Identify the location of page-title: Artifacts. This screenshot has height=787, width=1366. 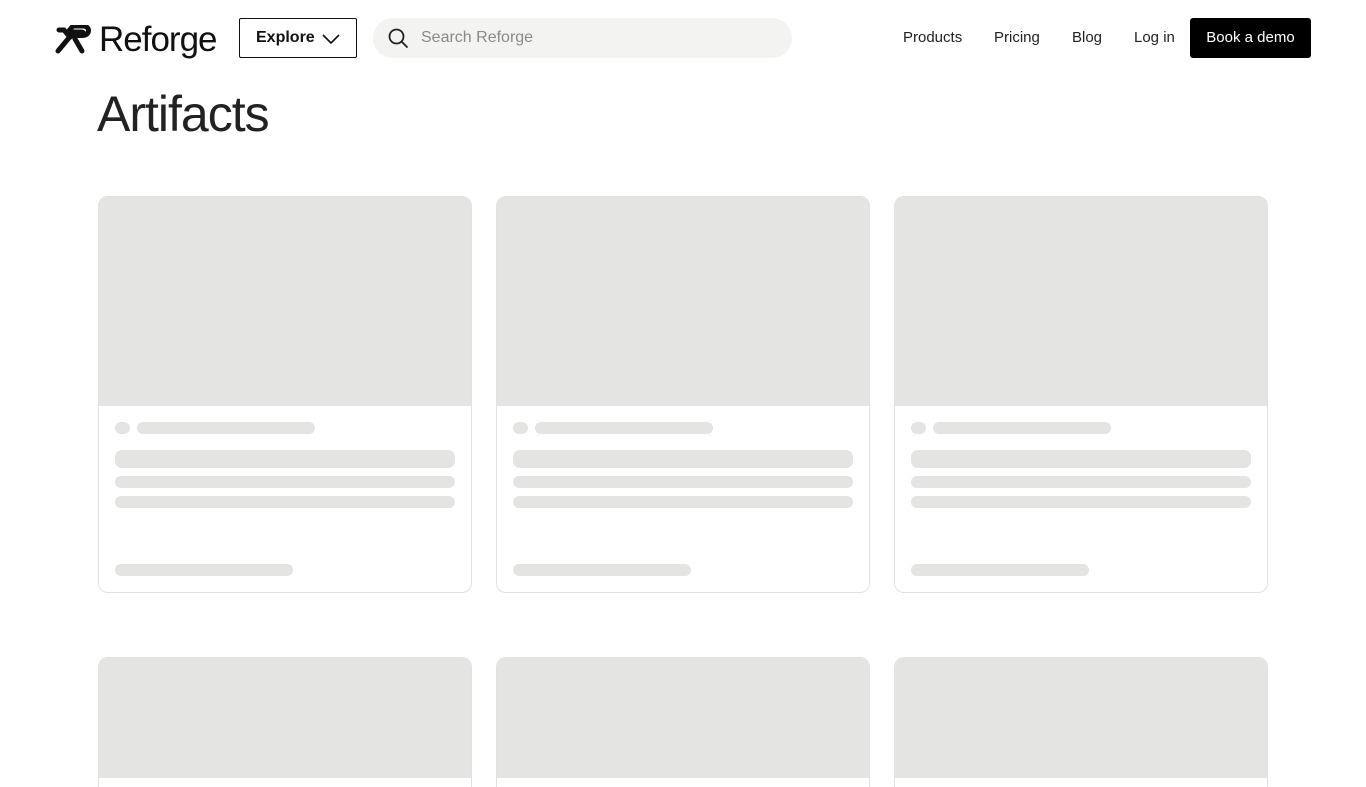
(183, 114).